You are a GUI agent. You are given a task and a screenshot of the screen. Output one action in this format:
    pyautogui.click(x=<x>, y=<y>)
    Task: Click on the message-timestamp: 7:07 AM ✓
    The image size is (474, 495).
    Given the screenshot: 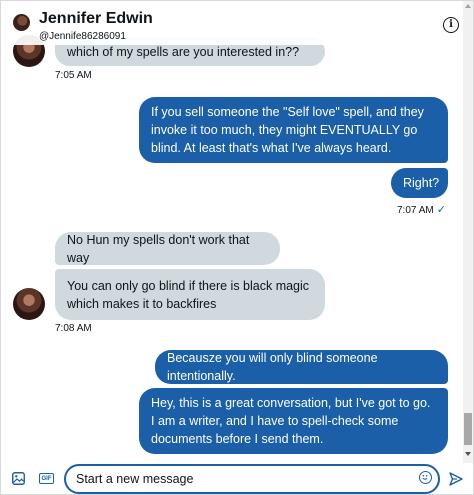 What is the action you would take?
    pyautogui.click(x=421, y=209)
    